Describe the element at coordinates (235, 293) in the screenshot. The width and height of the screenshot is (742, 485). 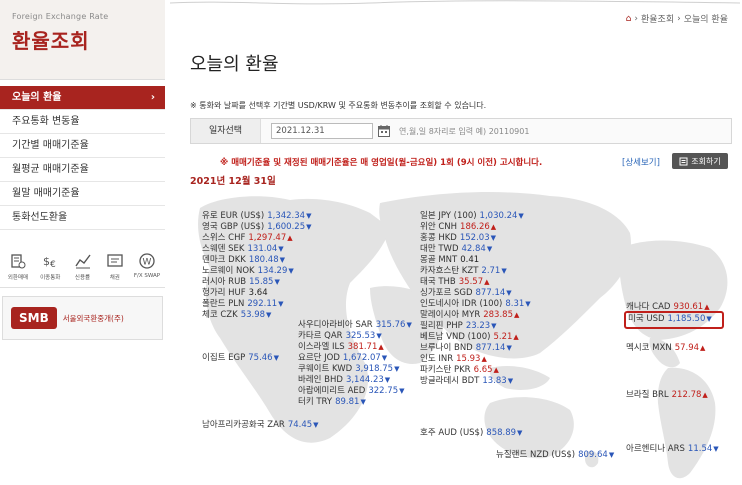
I see `rate-huf: 헝가리 HUF 3.64` at that location.